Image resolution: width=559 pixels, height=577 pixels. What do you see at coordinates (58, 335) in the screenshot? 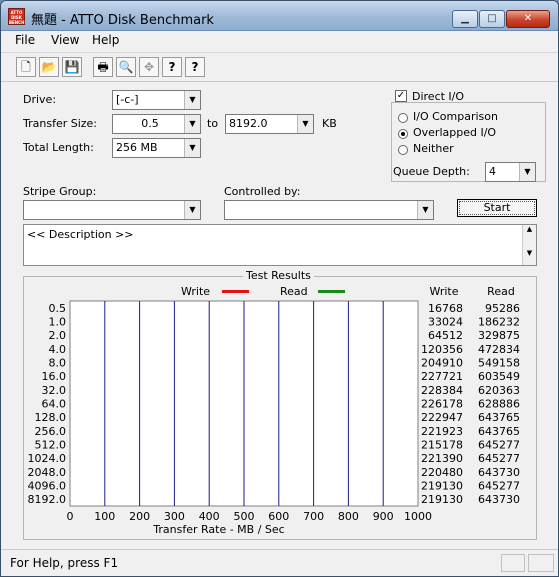
I see `category-label: 2.0` at bounding box center [58, 335].